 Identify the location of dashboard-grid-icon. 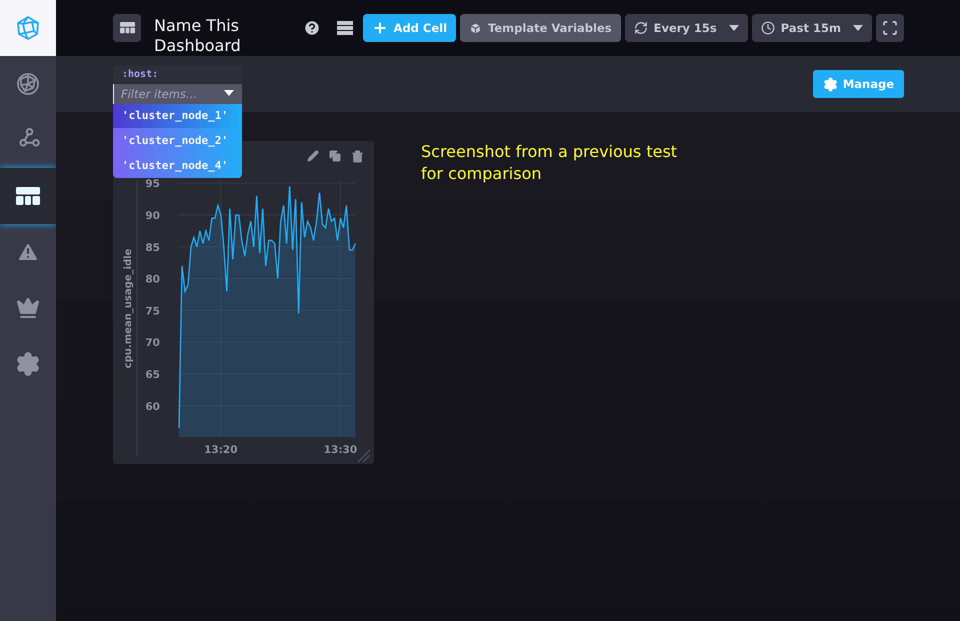
(28, 196).